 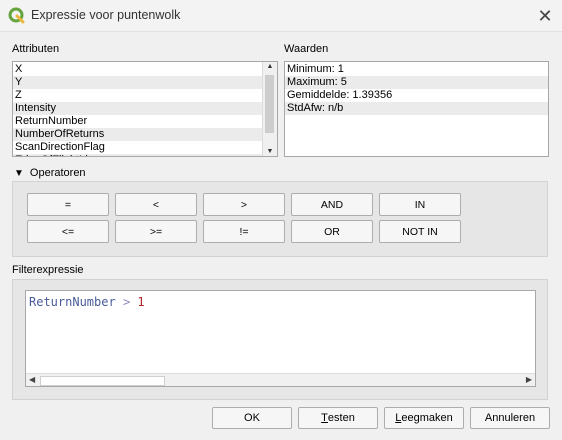 I want to click on operator-button: AND, so click(x=332, y=204).